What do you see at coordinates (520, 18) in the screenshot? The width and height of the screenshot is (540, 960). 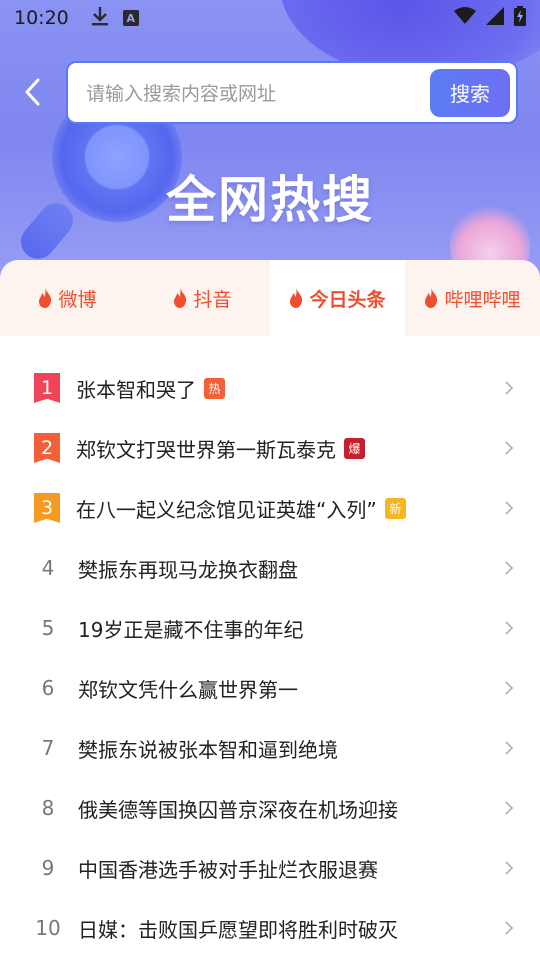 I see `battery-icon` at bounding box center [520, 18].